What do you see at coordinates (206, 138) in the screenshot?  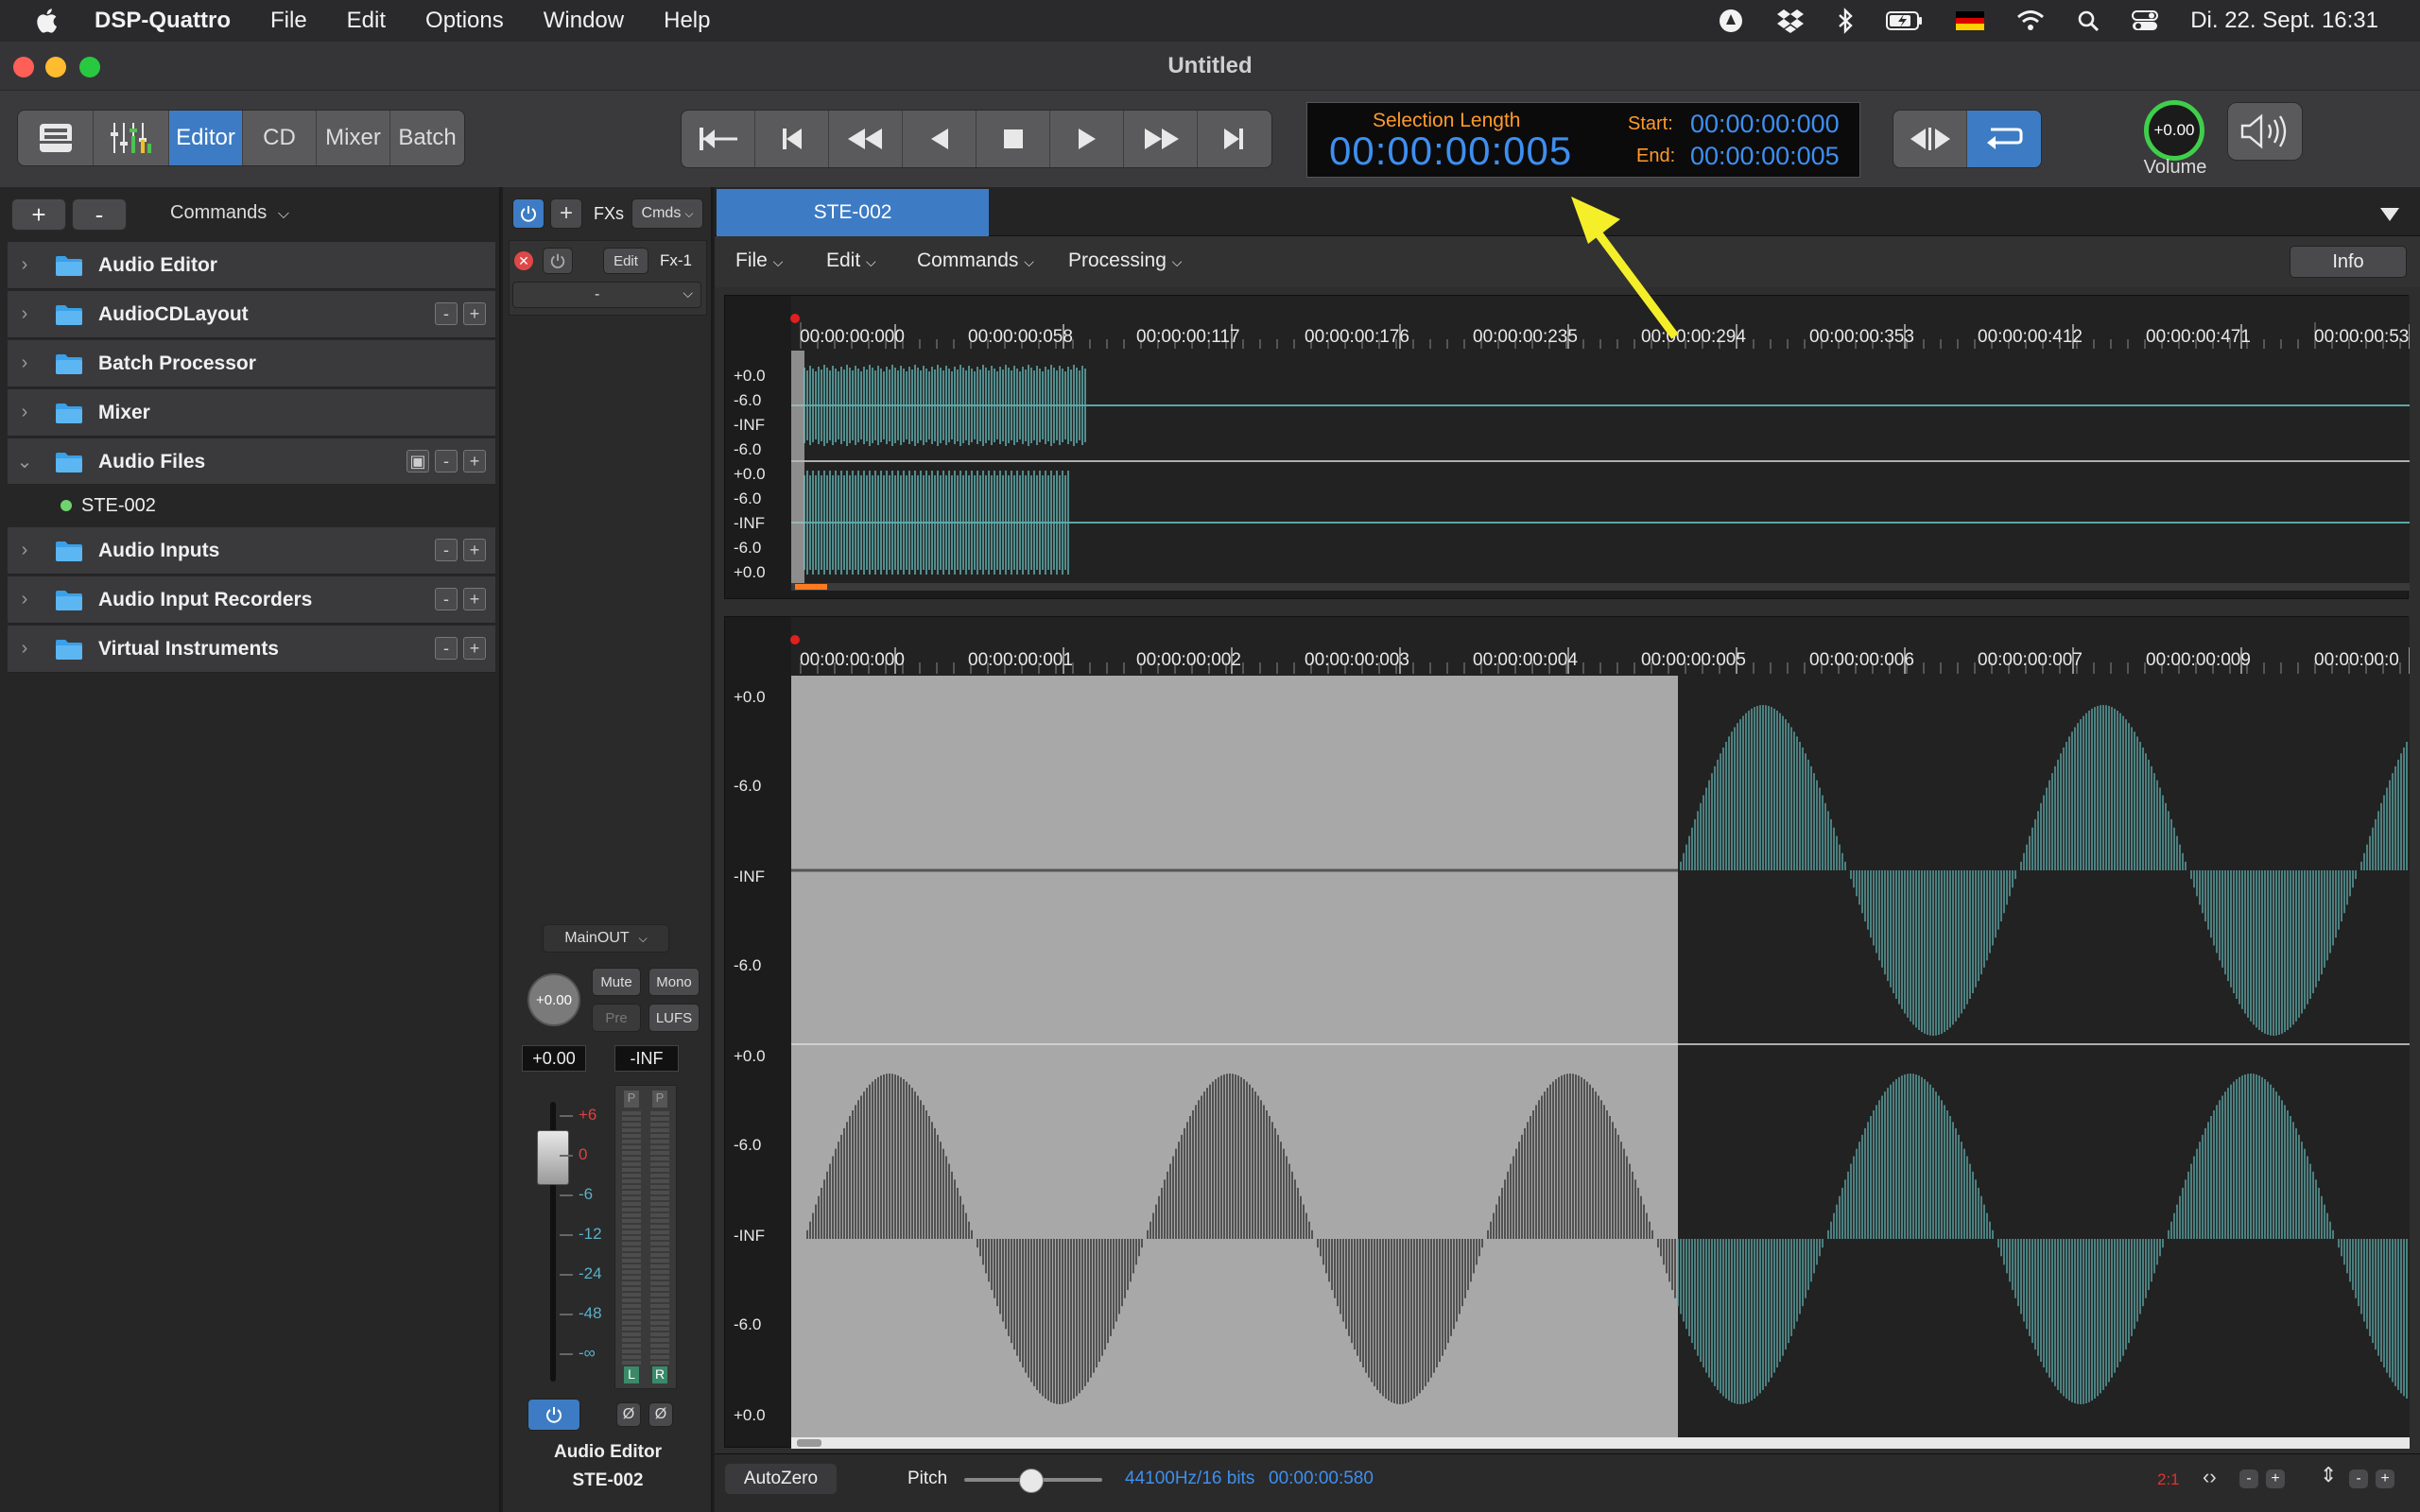 I see `mode-editor-button: Editor` at bounding box center [206, 138].